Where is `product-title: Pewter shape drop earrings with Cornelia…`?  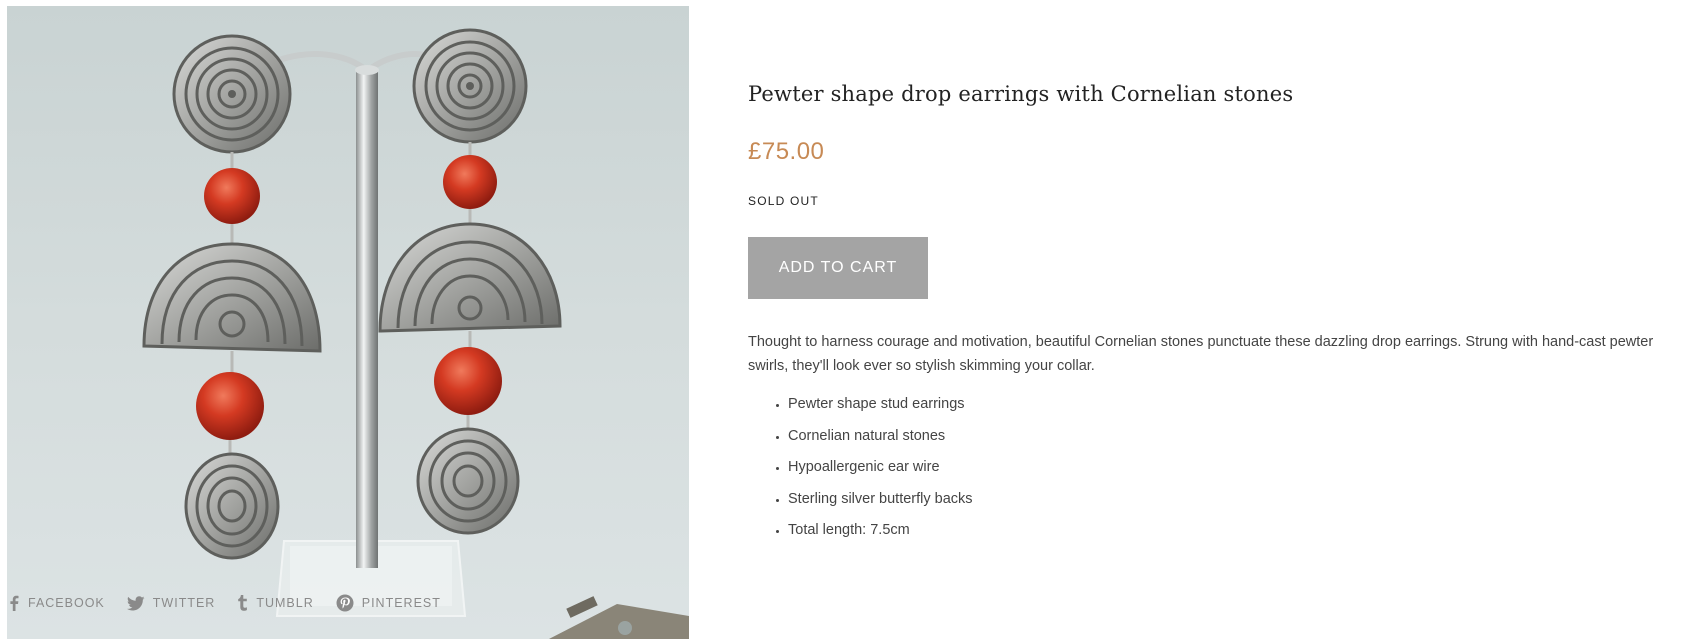 product-title: Pewter shape drop earrings with Cornelia… is located at coordinates (1021, 94).